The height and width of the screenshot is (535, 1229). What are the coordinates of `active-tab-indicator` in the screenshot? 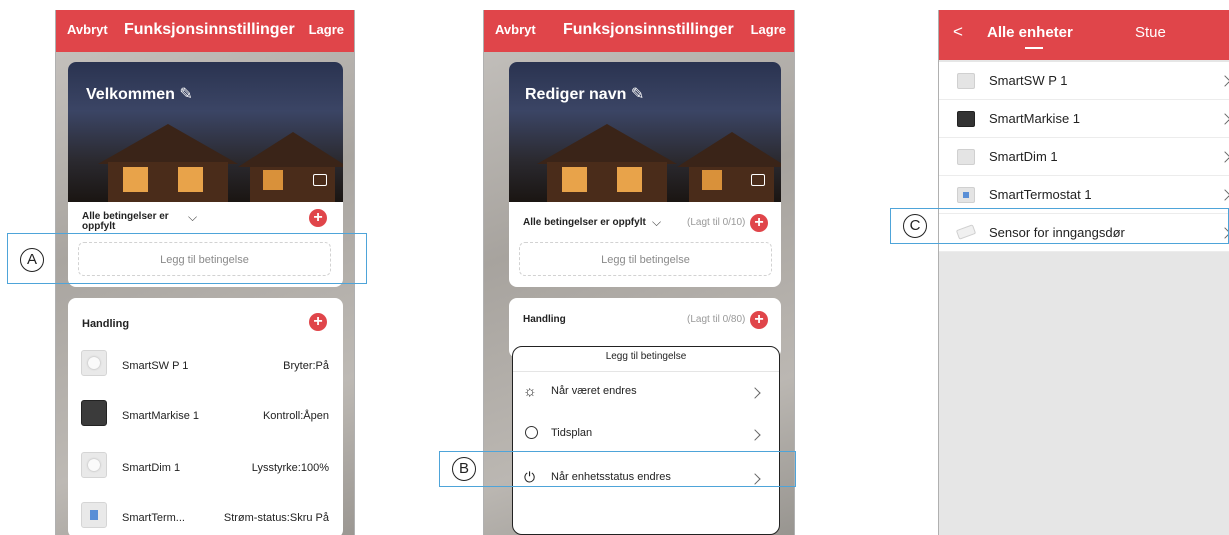 It's located at (1034, 48).